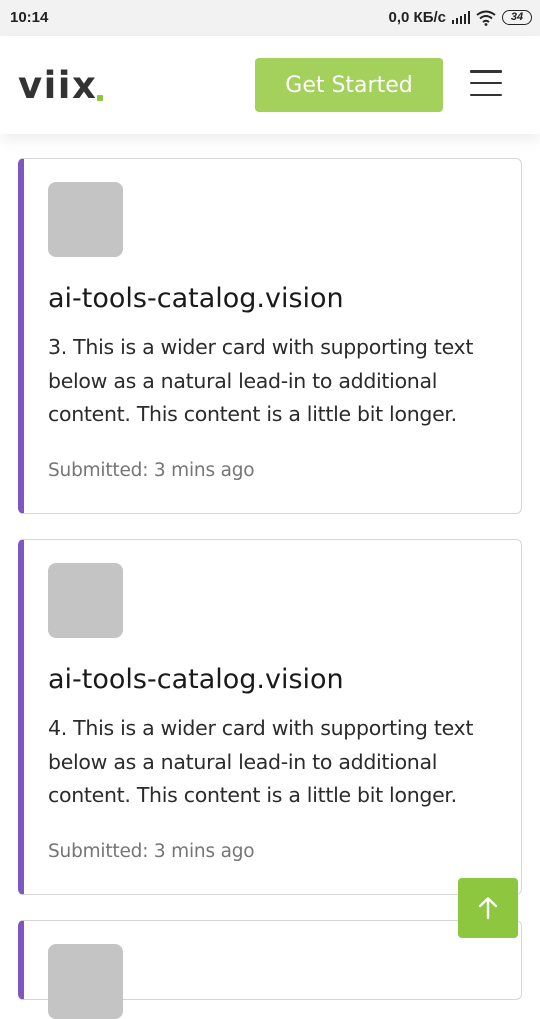 The height and width of the screenshot is (1019, 540). Describe the element at coordinates (100, 98) in the screenshot. I see `logo-dot` at that location.